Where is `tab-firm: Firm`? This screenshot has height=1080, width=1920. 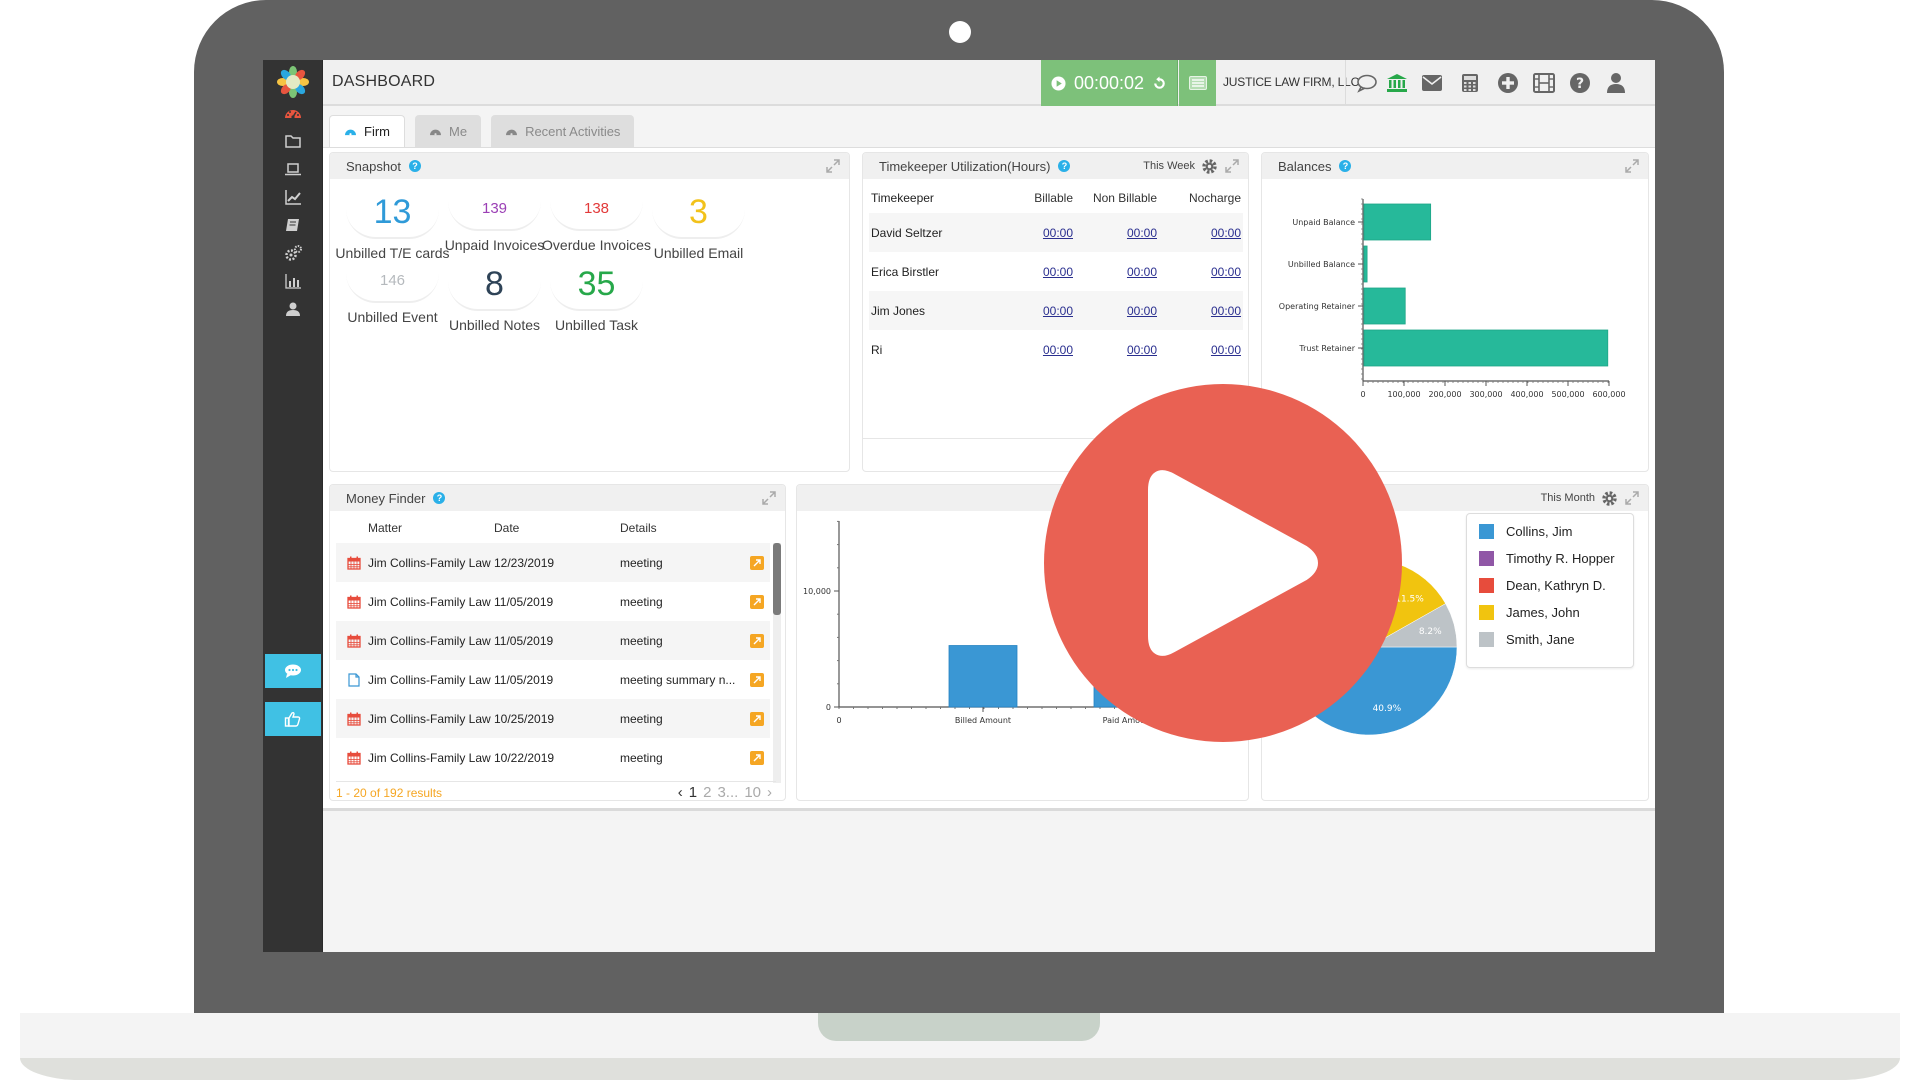 tab-firm: Firm is located at coordinates (367, 131).